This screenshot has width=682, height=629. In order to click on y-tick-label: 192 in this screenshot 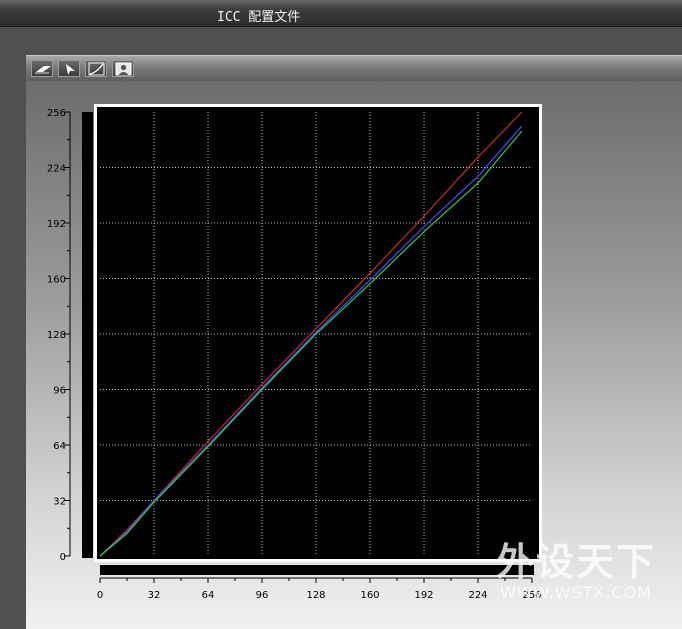, I will do `click(56, 224)`.